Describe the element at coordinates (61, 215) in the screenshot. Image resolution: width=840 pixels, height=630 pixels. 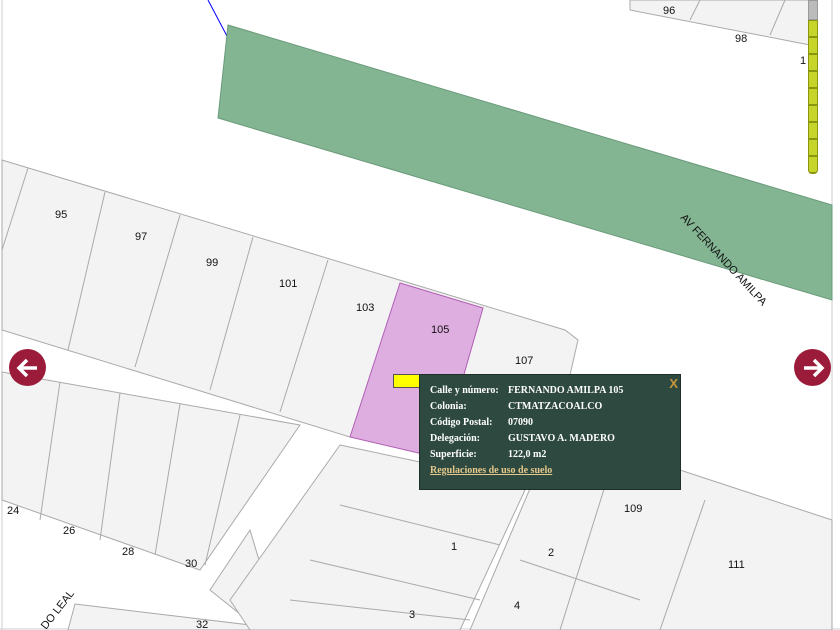
I see `lot-number: 95` at that location.